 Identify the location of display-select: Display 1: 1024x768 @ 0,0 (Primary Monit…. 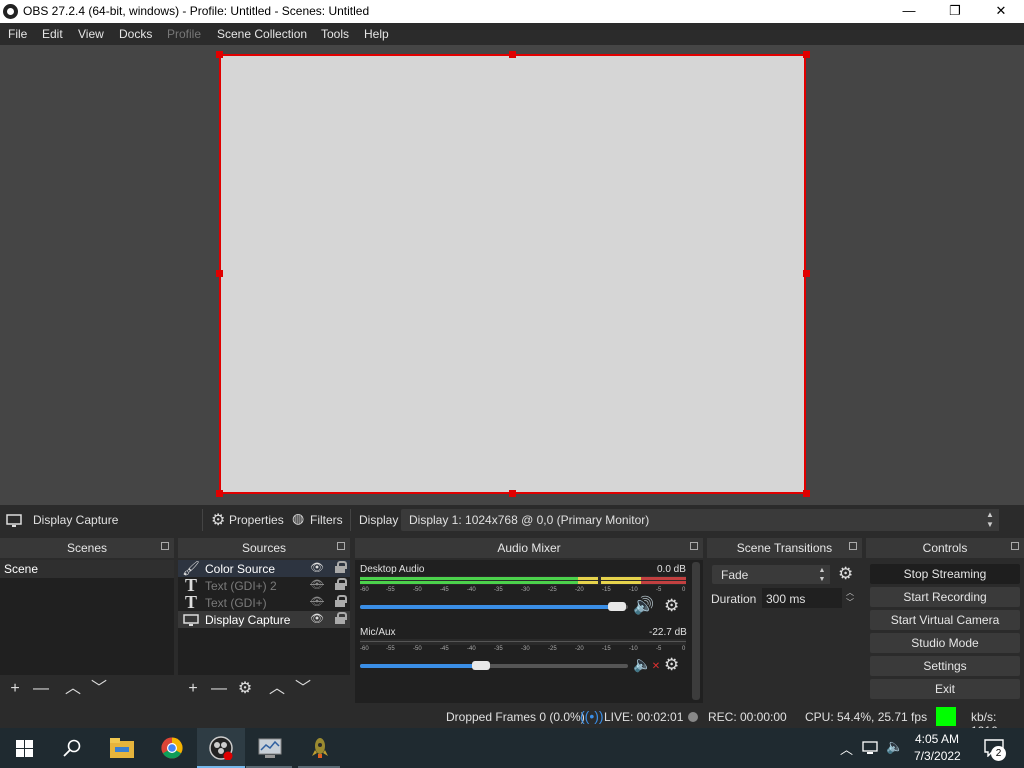
(700, 520).